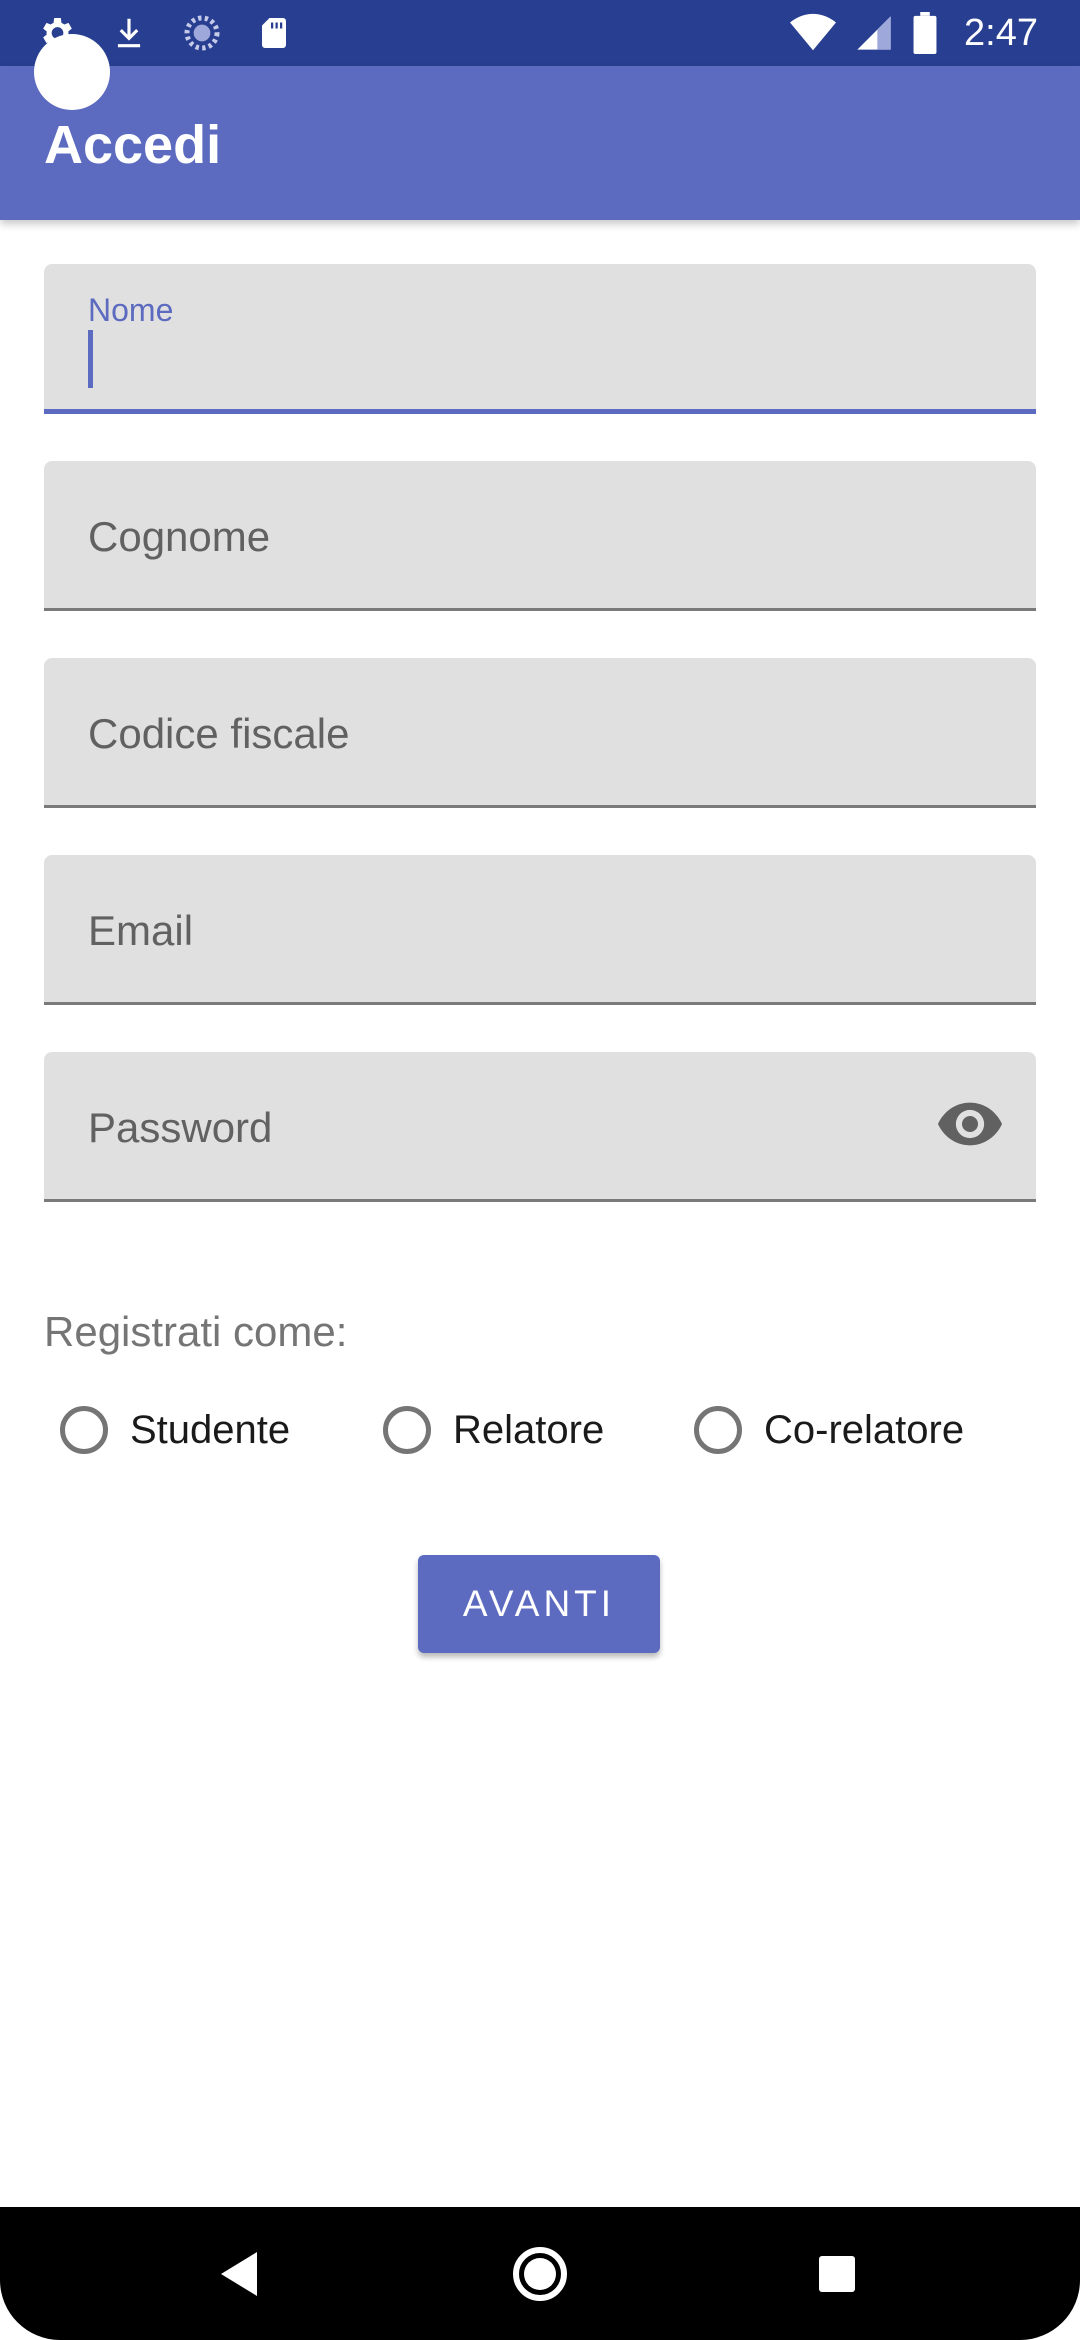 This screenshot has height=2340, width=1080. What do you see at coordinates (196, 1331) in the screenshot?
I see `role-section-label: Registrati come:` at bounding box center [196, 1331].